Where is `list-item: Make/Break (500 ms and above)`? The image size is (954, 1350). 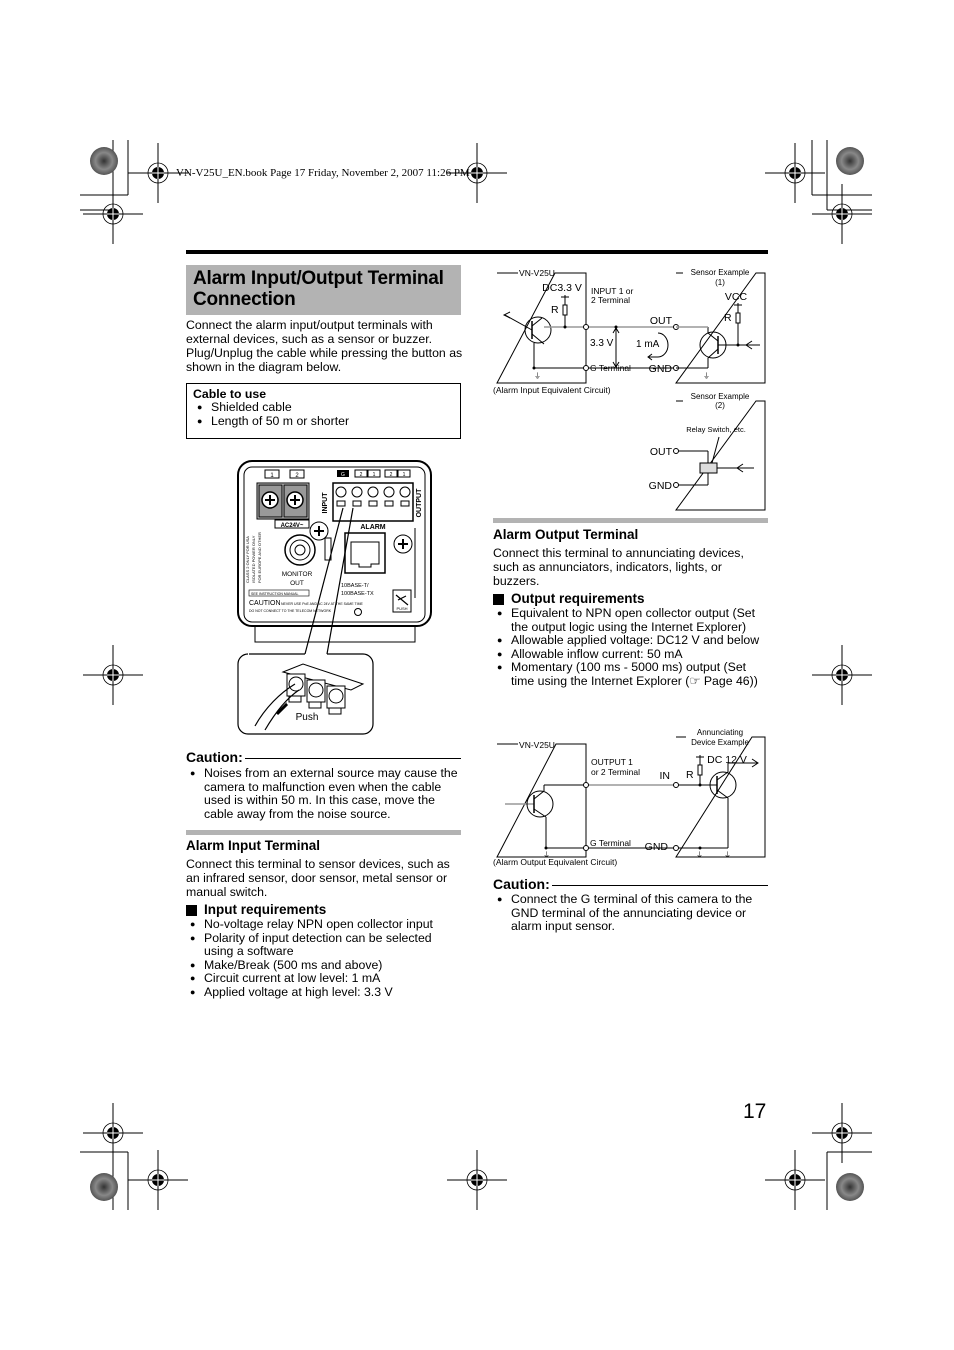
list-item: Make/Break (500 ms and above) is located at coordinates (323, 965).